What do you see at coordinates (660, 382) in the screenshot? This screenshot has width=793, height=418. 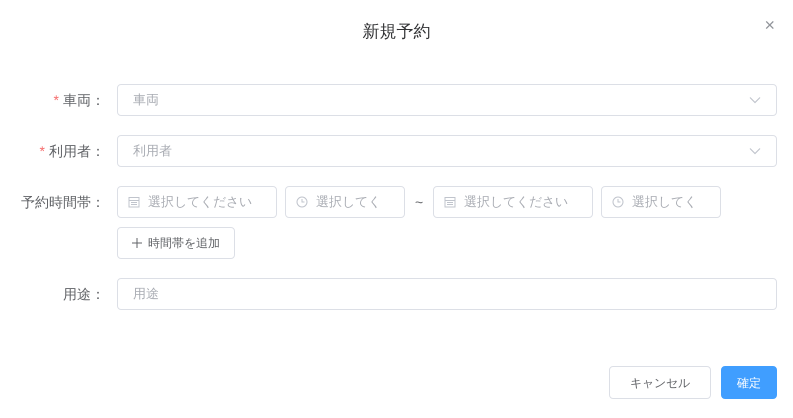 I see `cancel-button: キャンセル` at bounding box center [660, 382].